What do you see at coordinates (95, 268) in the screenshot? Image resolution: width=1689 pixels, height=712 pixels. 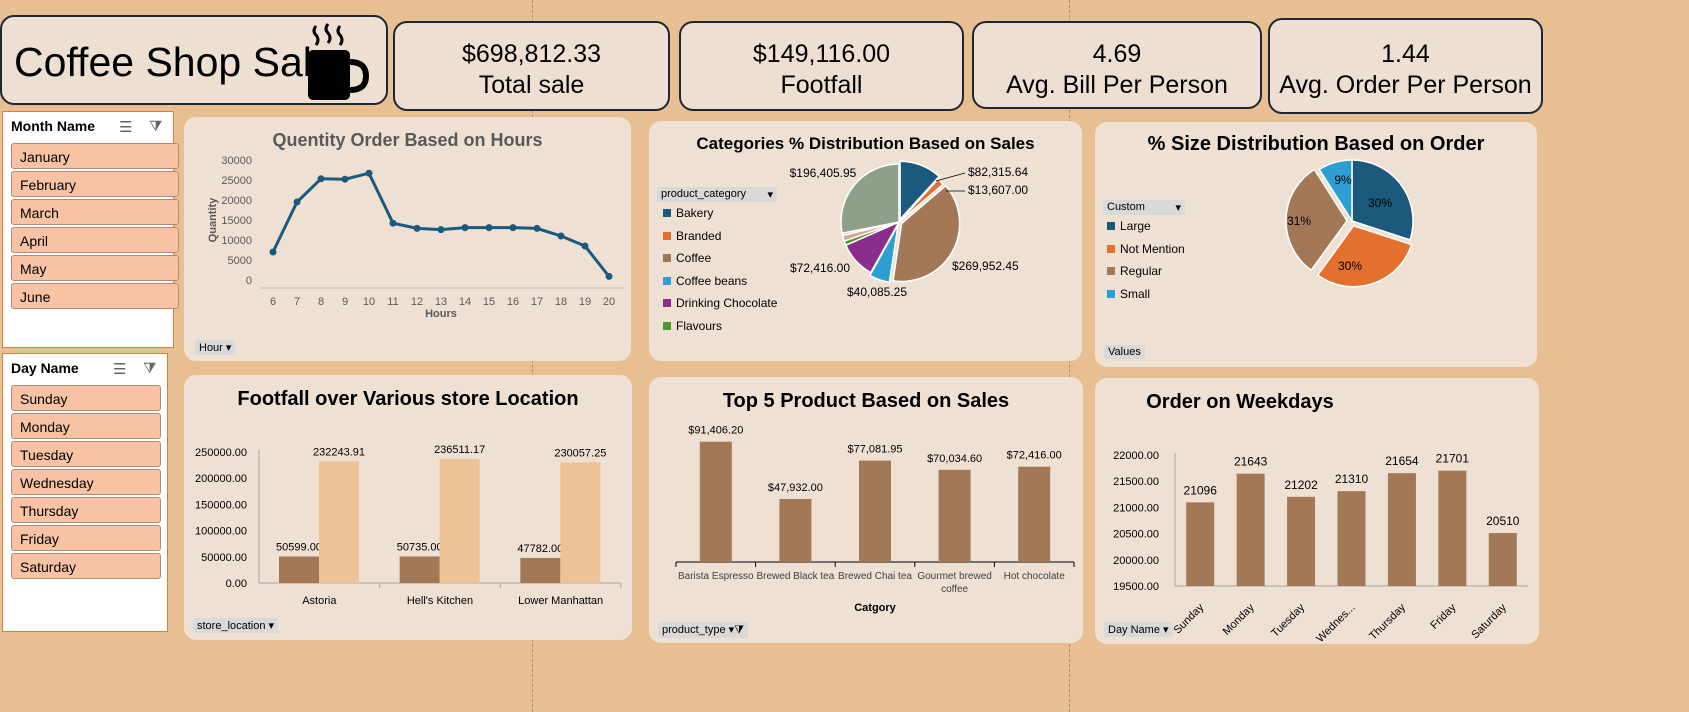 I see `slicer-item: May` at bounding box center [95, 268].